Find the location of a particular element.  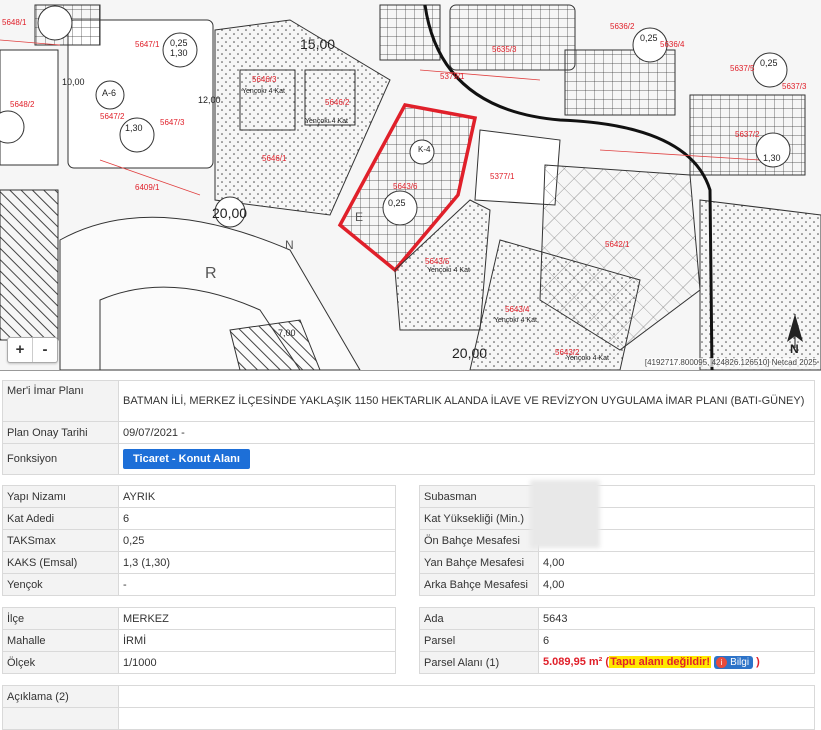

kv-label: Kat Adedi is located at coordinates (60, 518).